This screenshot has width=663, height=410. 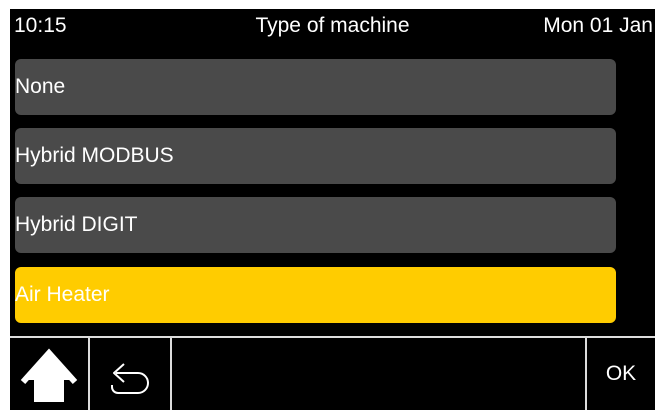 I want to click on back-button, so click(x=131, y=374).